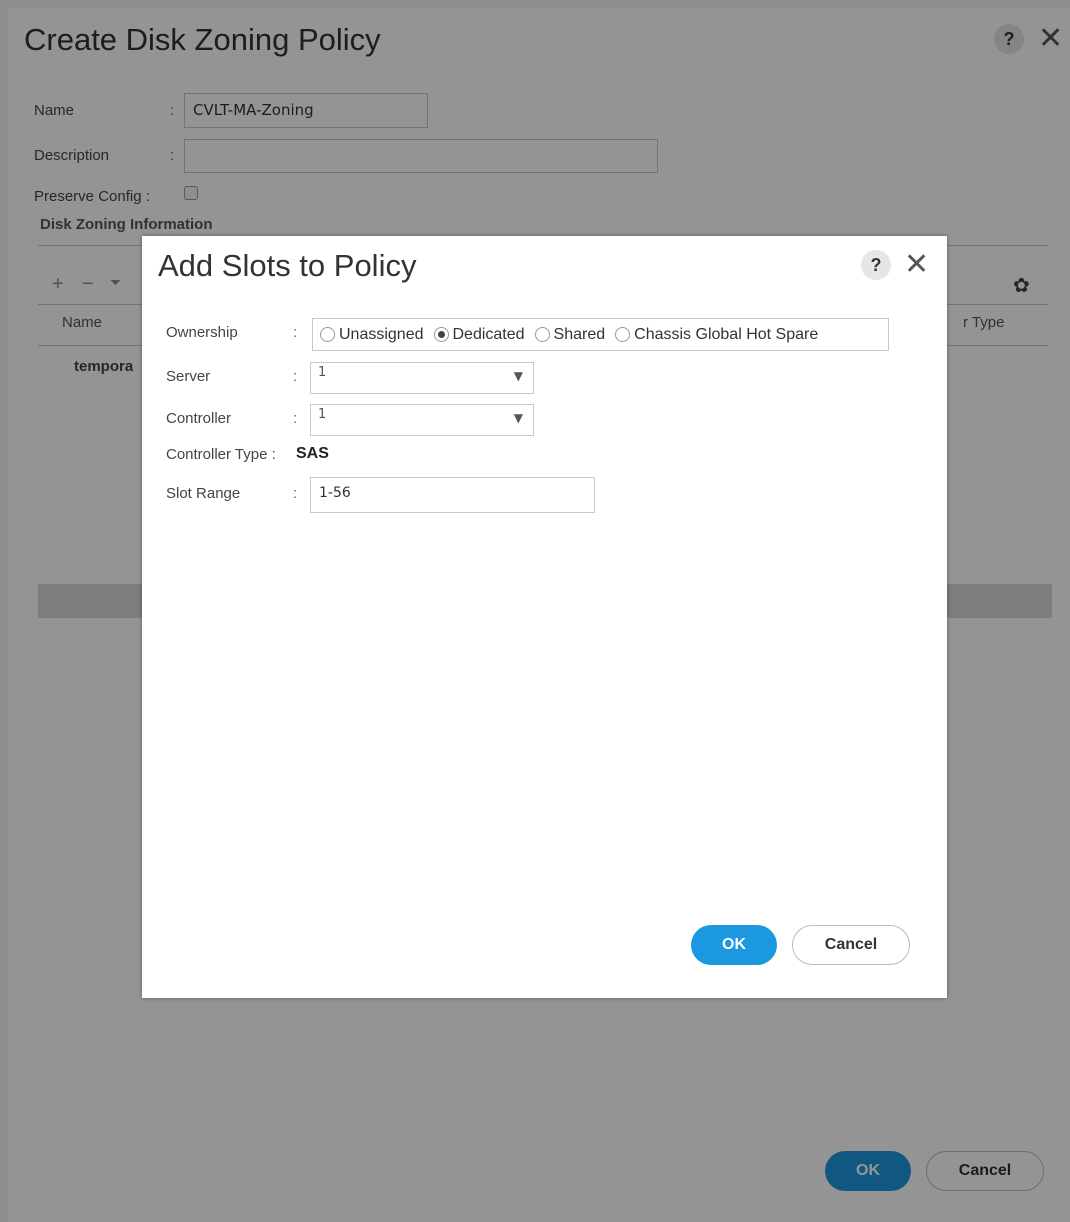  I want to click on modal-title: Add Slots to Policy, so click(287, 265).